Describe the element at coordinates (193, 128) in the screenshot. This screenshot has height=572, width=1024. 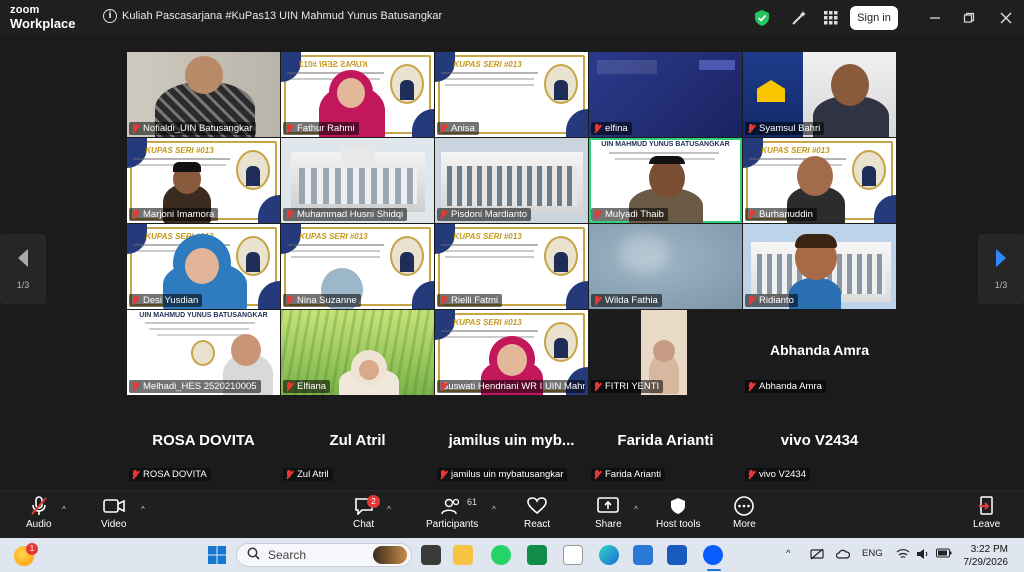
I see `participant-label: Nofialdi_UIN Batusangkar` at that location.